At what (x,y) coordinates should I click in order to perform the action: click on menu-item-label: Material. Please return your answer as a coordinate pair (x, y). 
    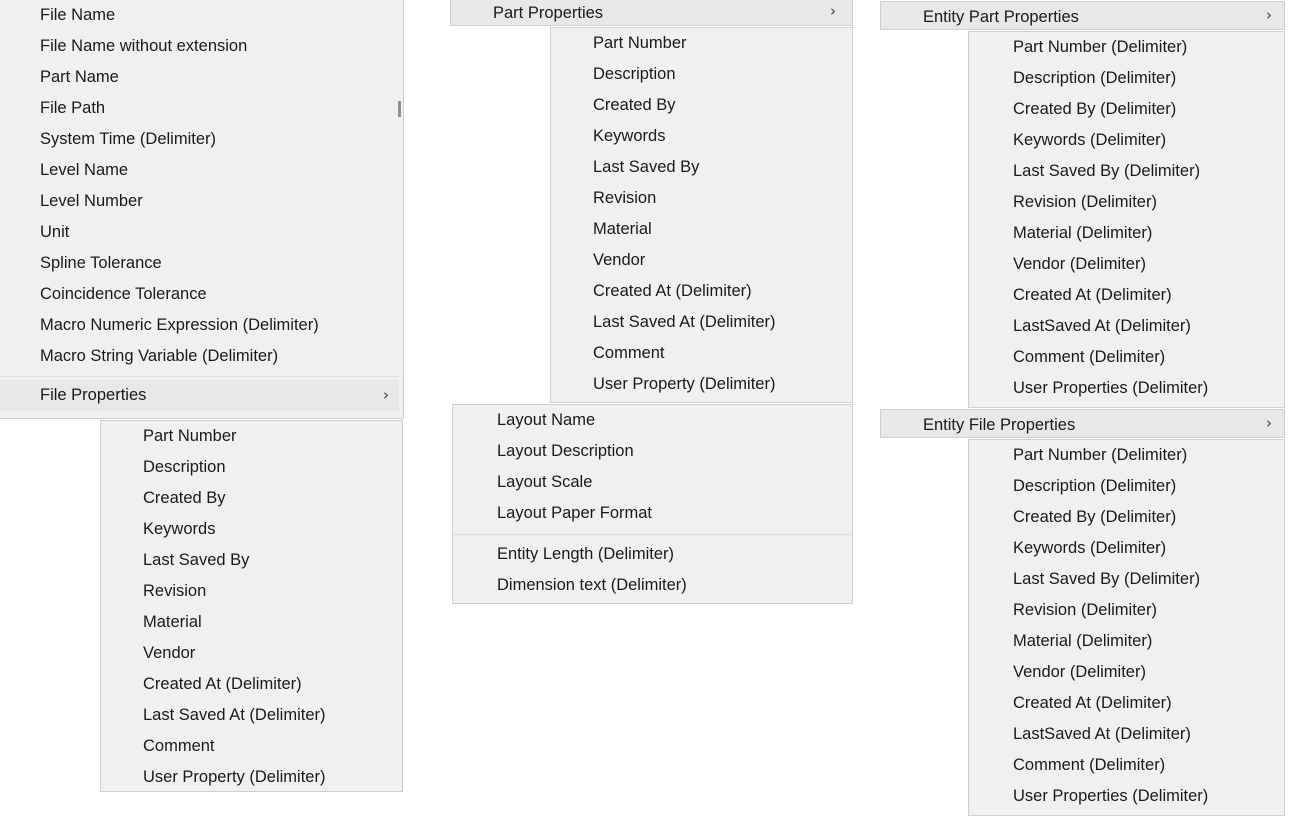
    Looking at the image, I should click on (622, 229).